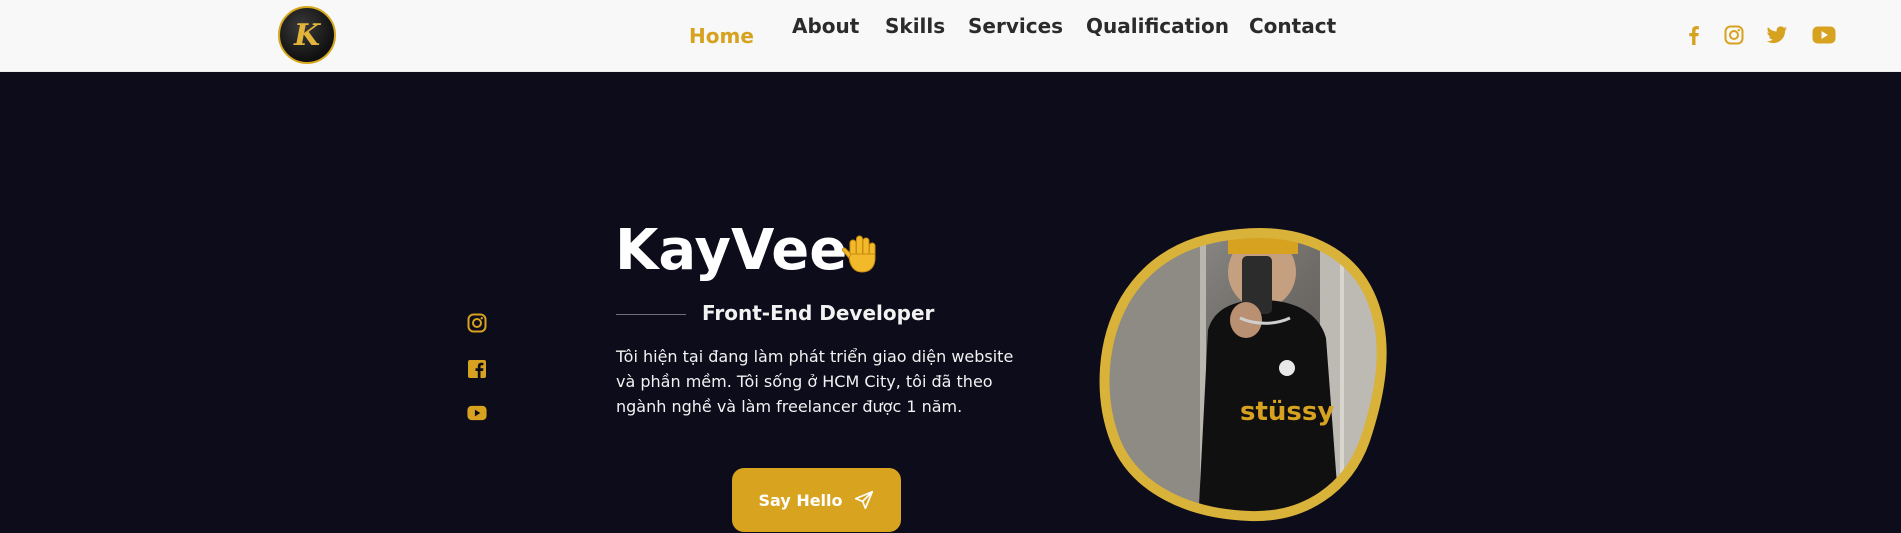 Image resolution: width=1901 pixels, height=533 pixels. I want to click on logo: K, so click(307, 35).